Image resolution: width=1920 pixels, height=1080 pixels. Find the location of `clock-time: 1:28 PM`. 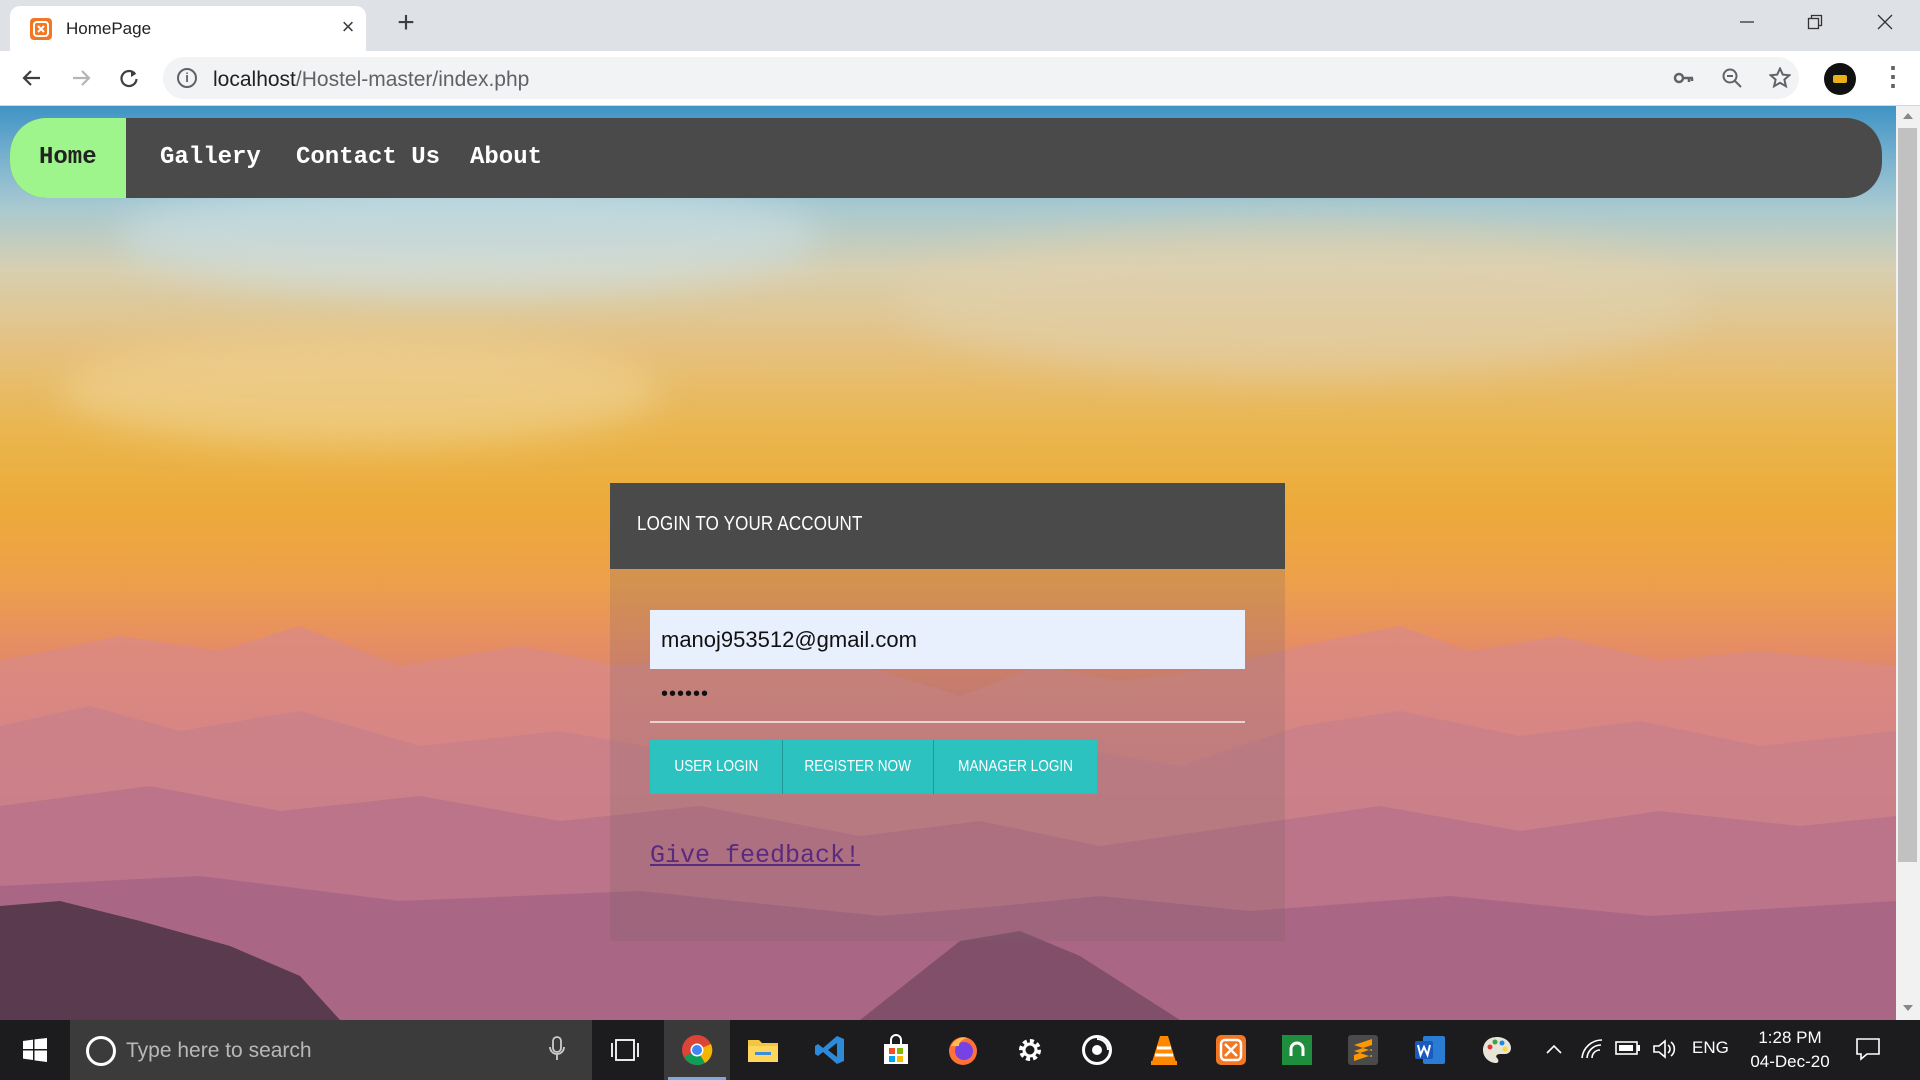

clock-time: 1:28 PM is located at coordinates (1790, 1037).